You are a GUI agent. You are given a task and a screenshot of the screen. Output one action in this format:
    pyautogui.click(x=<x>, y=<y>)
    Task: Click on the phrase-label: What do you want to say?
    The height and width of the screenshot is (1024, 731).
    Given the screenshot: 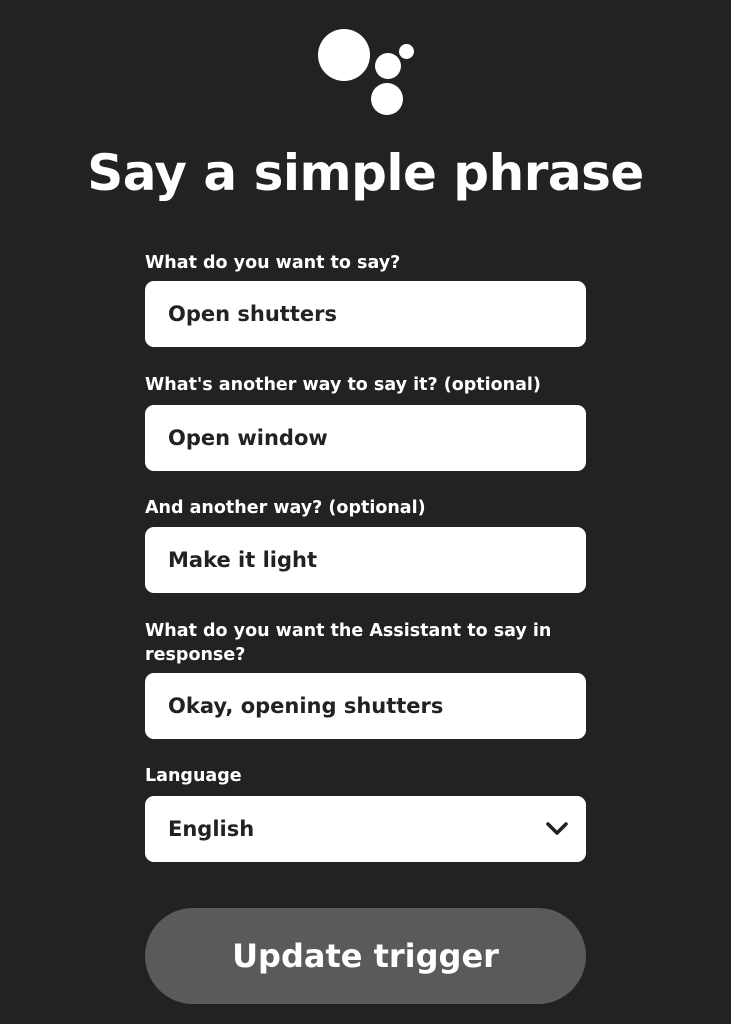 What is the action you would take?
    pyautogui.click(x=273, y=263)
    